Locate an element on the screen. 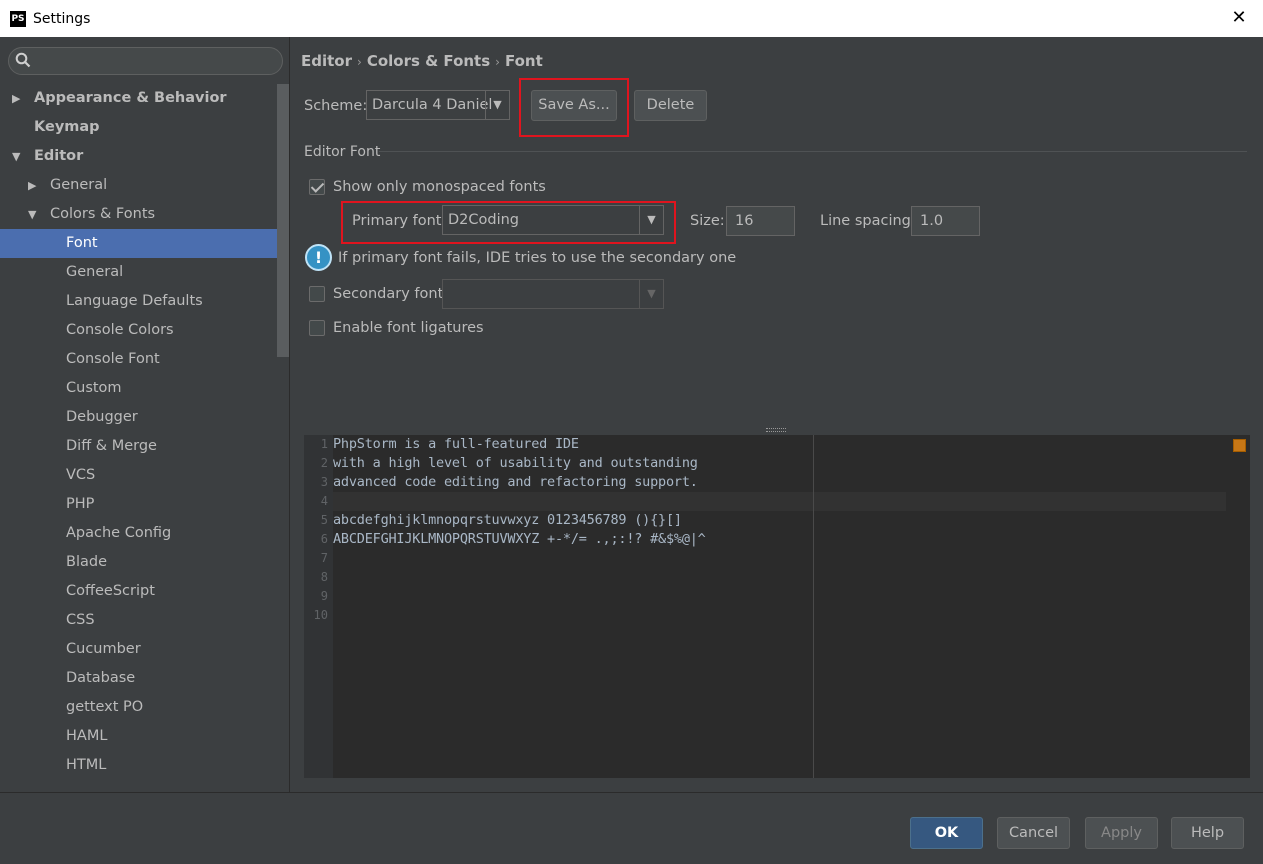 The image size is (1263, 864). sidebar-item: Console Font is located at coordinates (138, 359).